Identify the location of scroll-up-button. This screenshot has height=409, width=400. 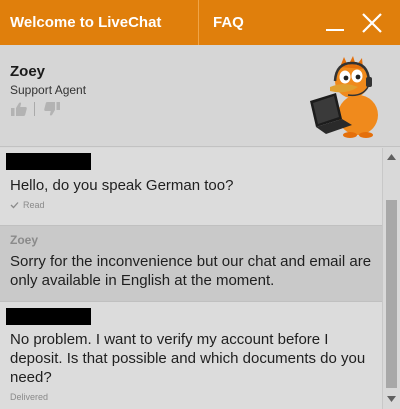
(391, 157).